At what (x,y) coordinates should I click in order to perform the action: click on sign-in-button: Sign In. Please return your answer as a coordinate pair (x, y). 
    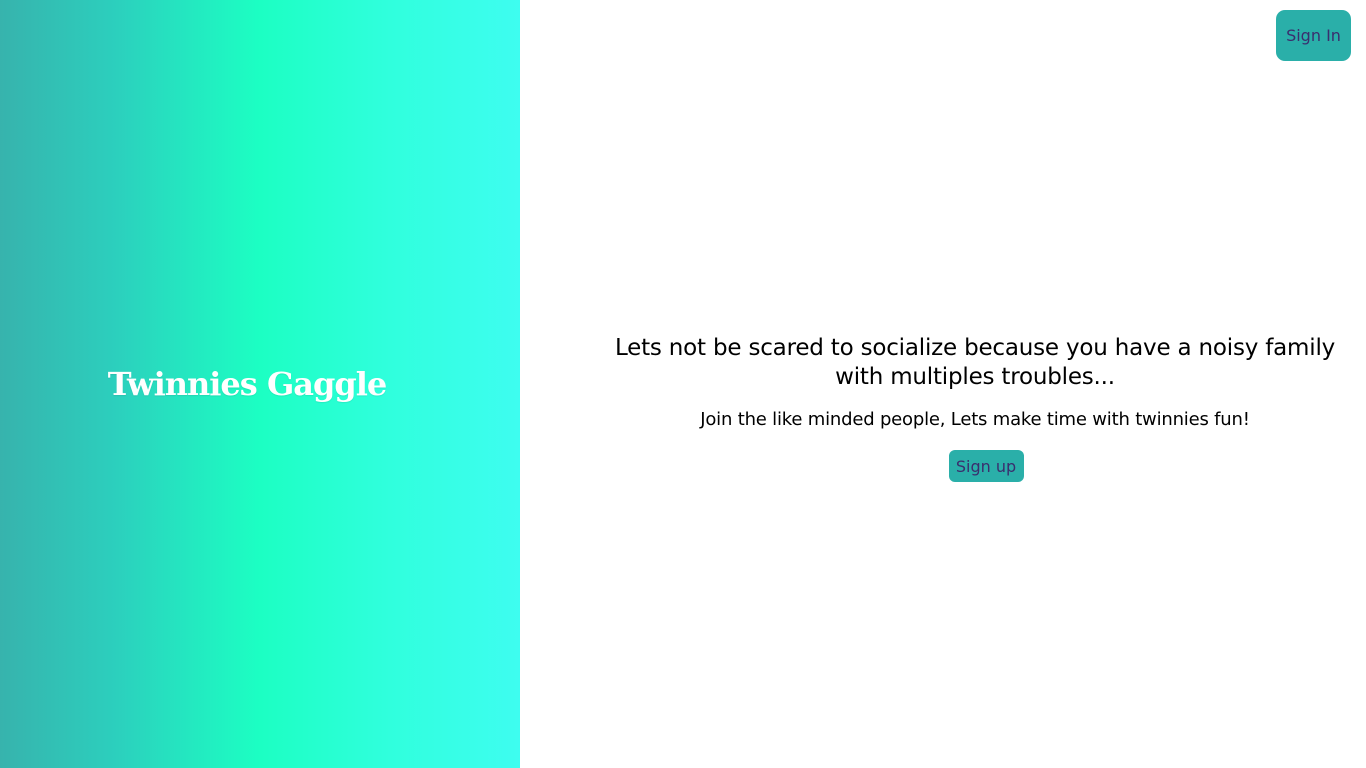
    Looking at the image, I should click on (1313, 35).